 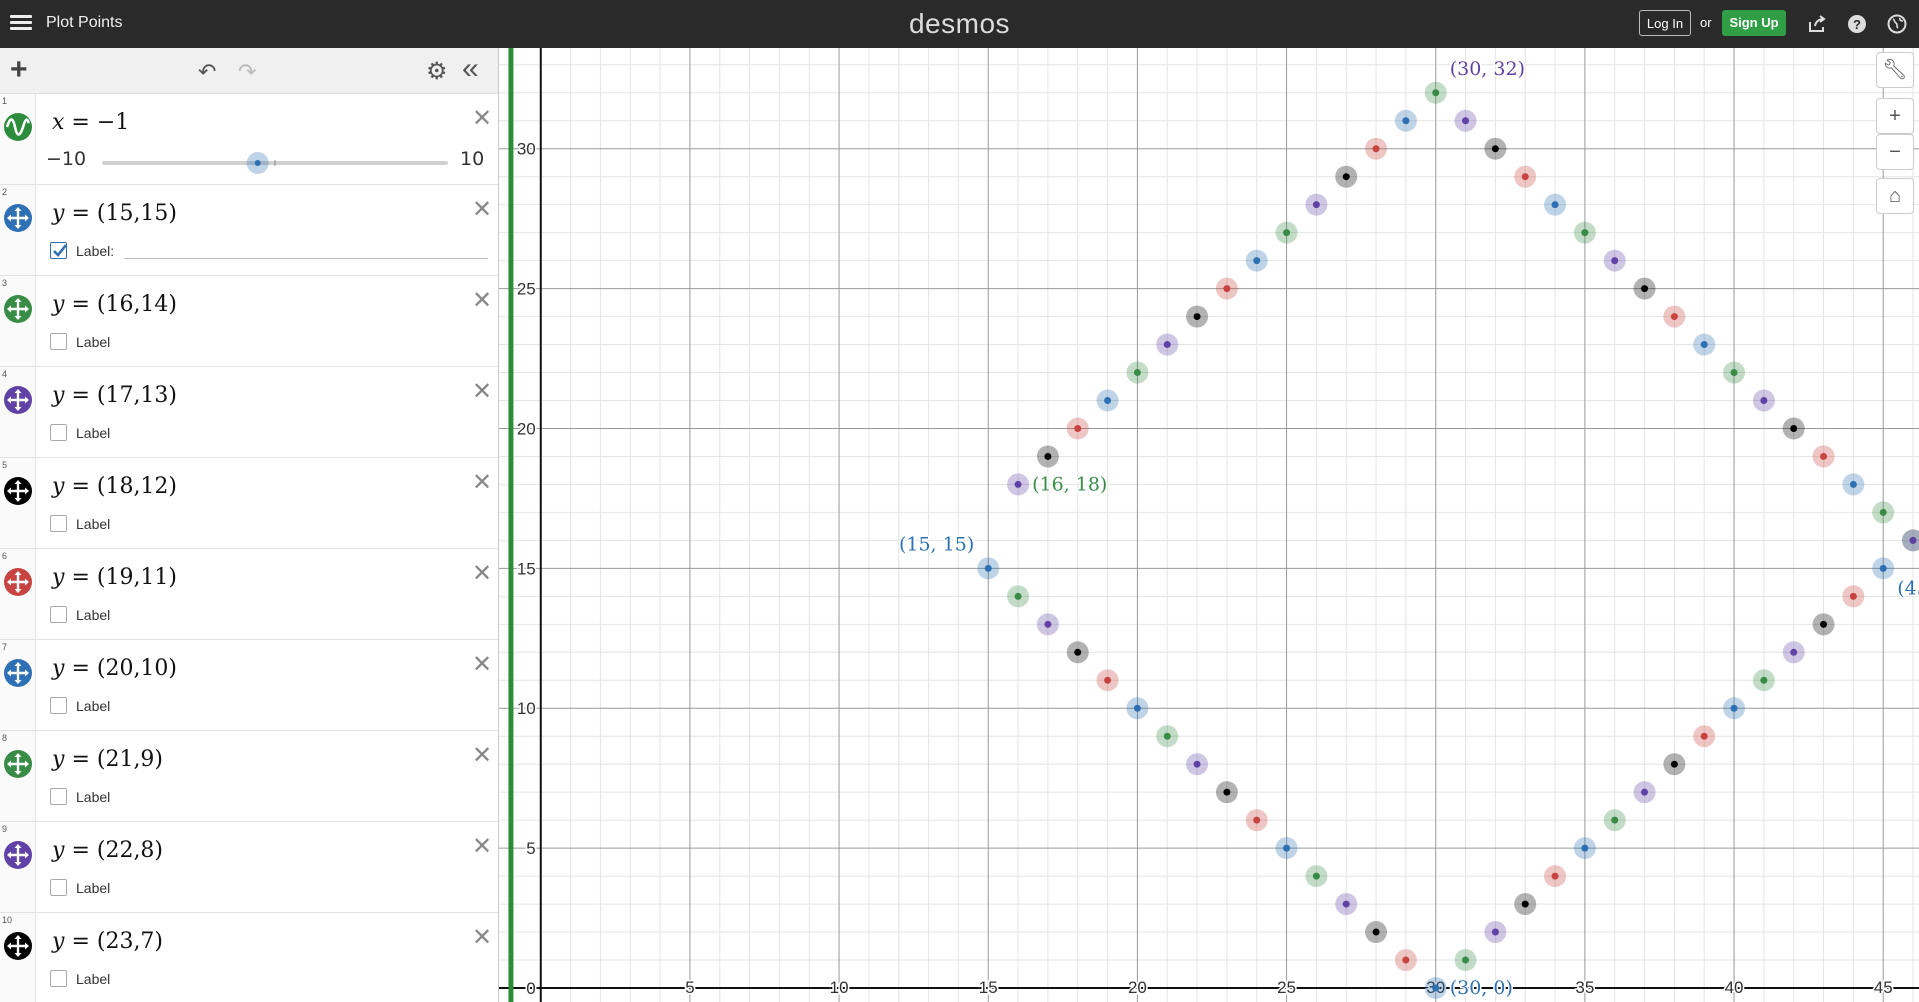 What do you see at coordinates (306, 258) in the screenshot?
I see `label-input` at bounding box center [306, 258].